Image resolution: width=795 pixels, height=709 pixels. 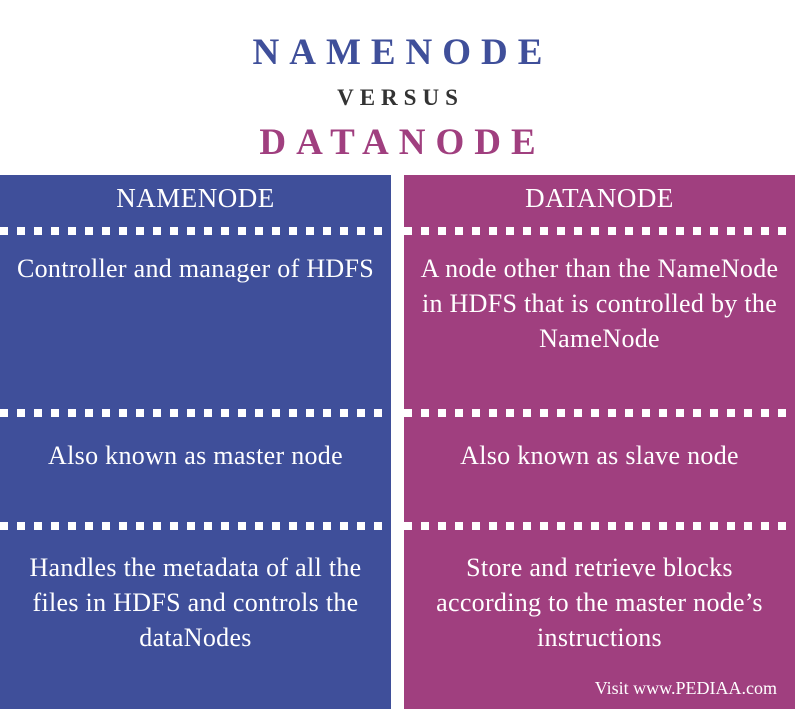 What do you see at coordinates (599, 198) in the screenshot?
I see `datanode-column-header: DATANODE` at bounding box center [599, 198].